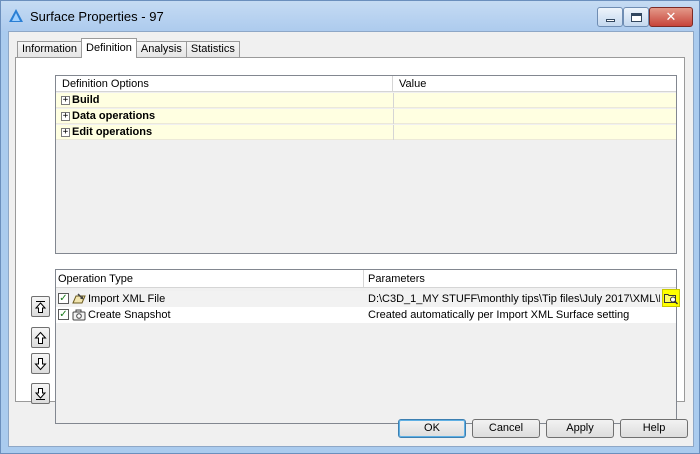 Image resolution: width=700 pixels, height=454 pixels. What do you see at coordinates (366, 116) in the screenshot?
I see `option-row-data-operations: + Data operations` at bounding box center [366, 116].